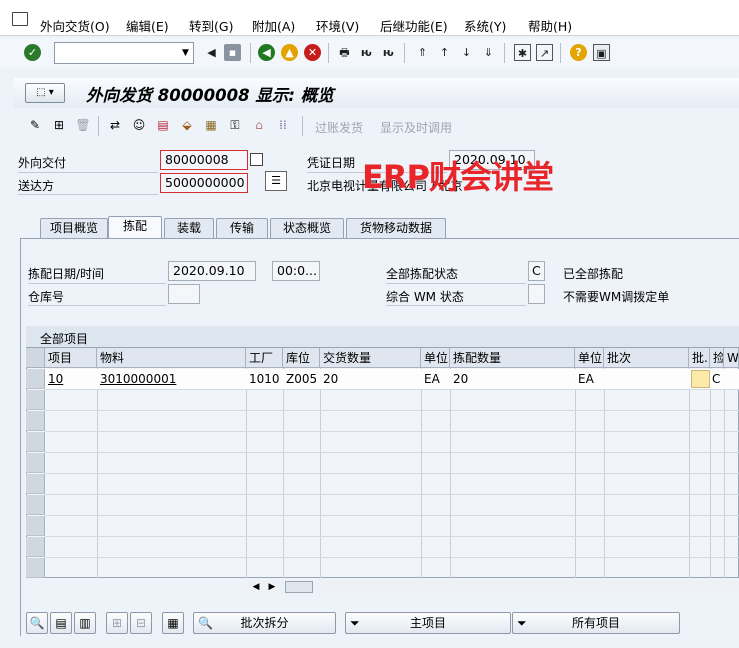 The width and height of the screenshot is (739, 648). I want to click on save-icon: ▪, so click(232, 52).